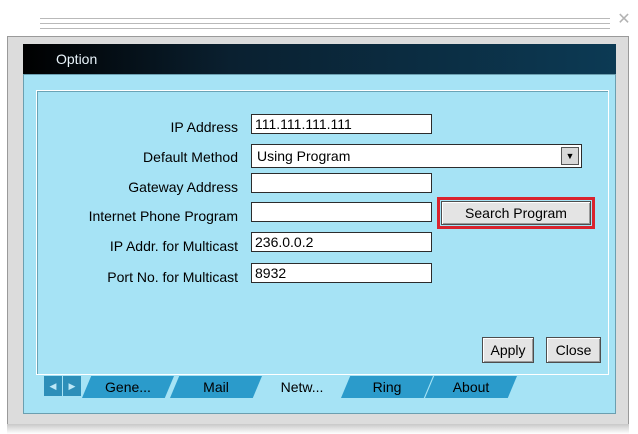  I want to click on tab-about-label: About, so click(471, 387).